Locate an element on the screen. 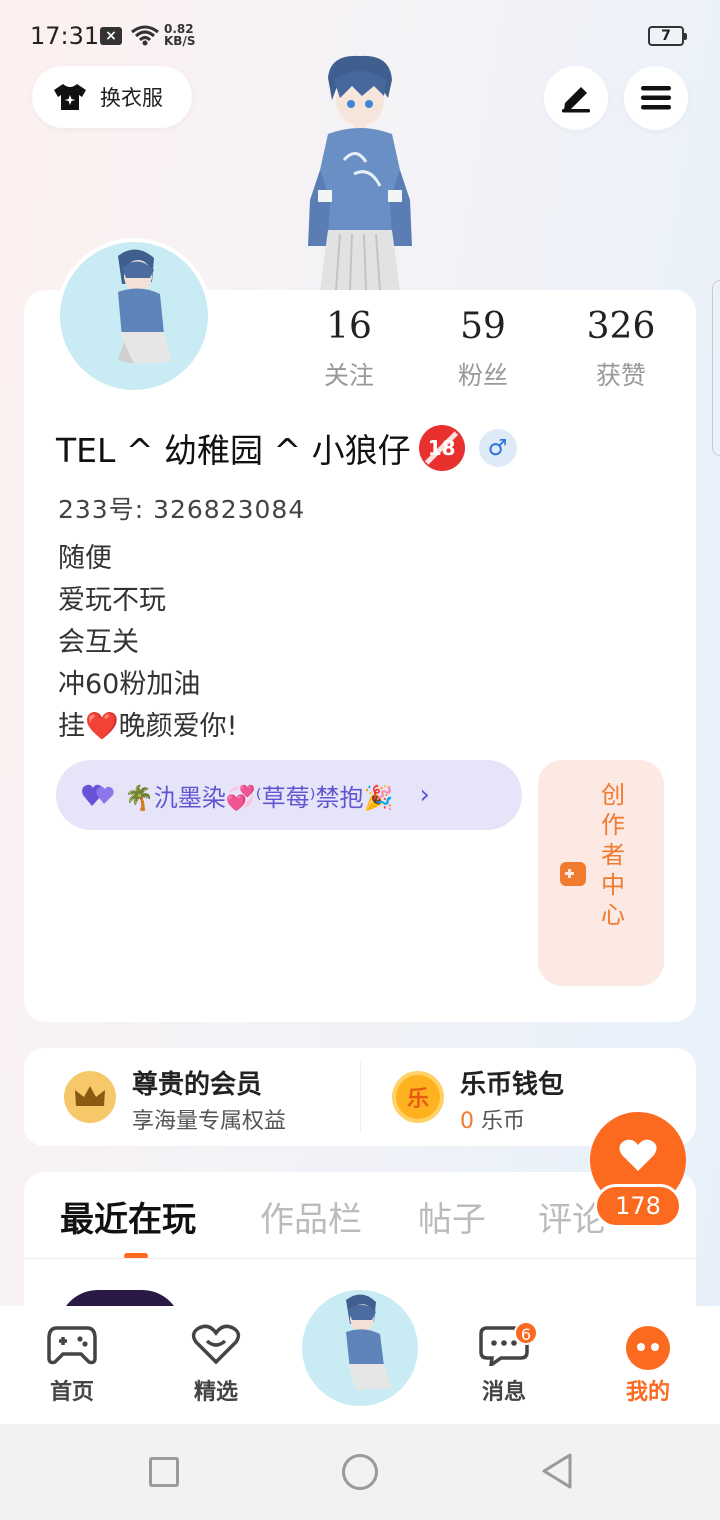  home-button is located at coordinates (360, 1472).